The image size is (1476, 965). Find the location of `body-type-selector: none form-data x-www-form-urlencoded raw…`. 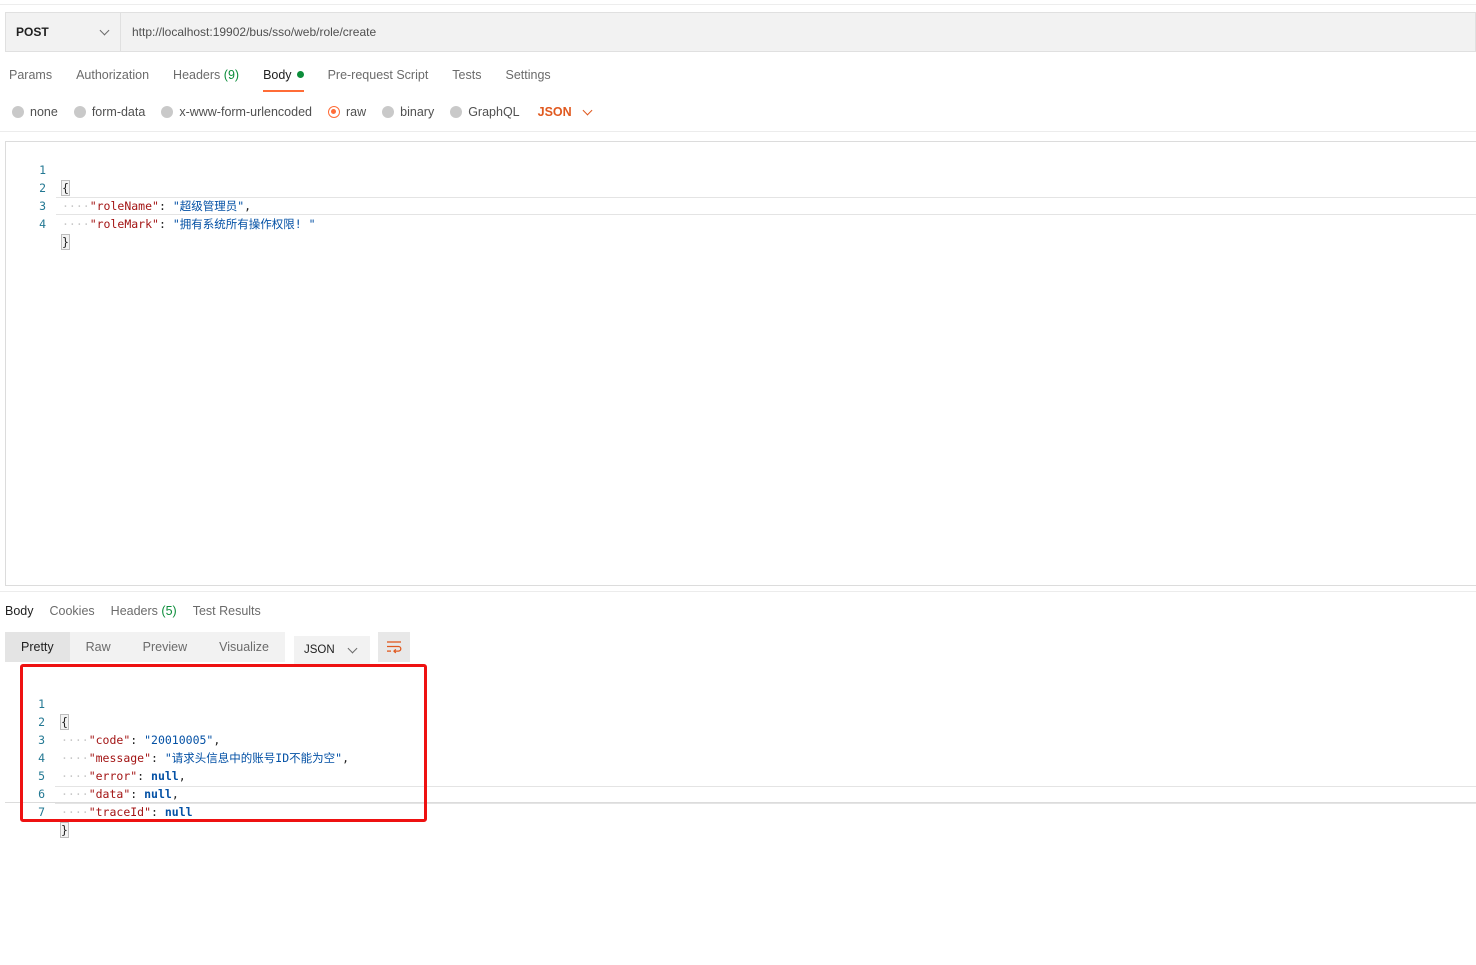

body-type-selector: none form-data x-www-form-urlencoded raw… is located at coordinates (302, 112).